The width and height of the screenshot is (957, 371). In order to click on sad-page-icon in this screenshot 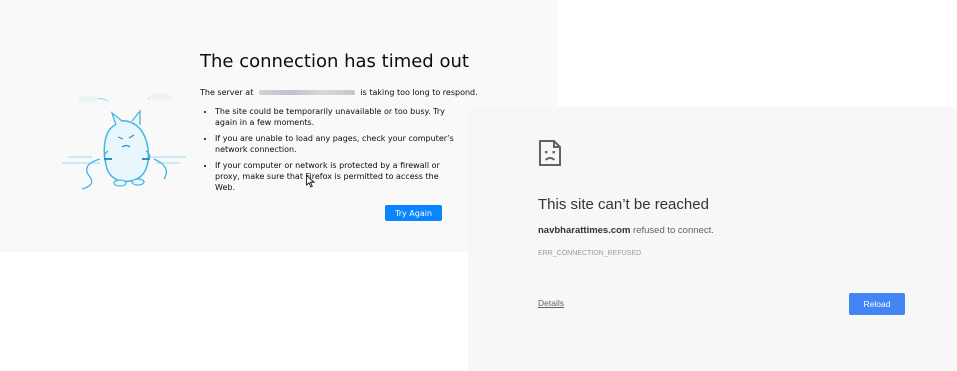, I will do `click(550, 153)`.